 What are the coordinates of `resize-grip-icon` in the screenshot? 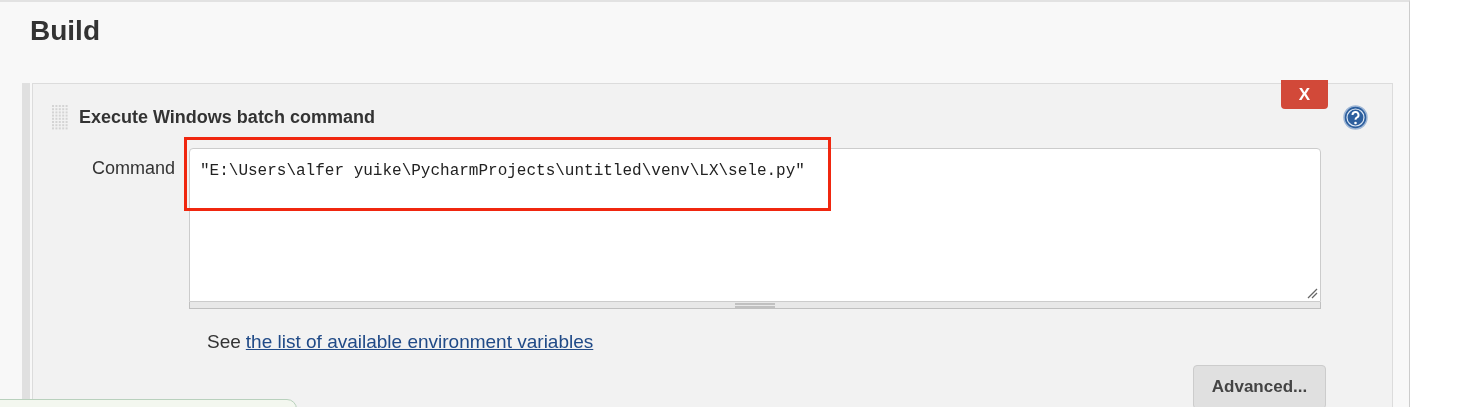 It's located at (1312, 293).